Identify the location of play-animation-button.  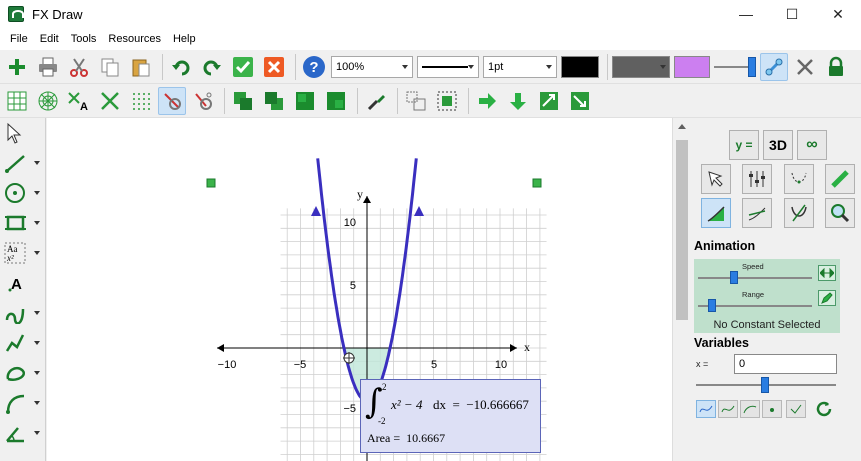
(827, 273).